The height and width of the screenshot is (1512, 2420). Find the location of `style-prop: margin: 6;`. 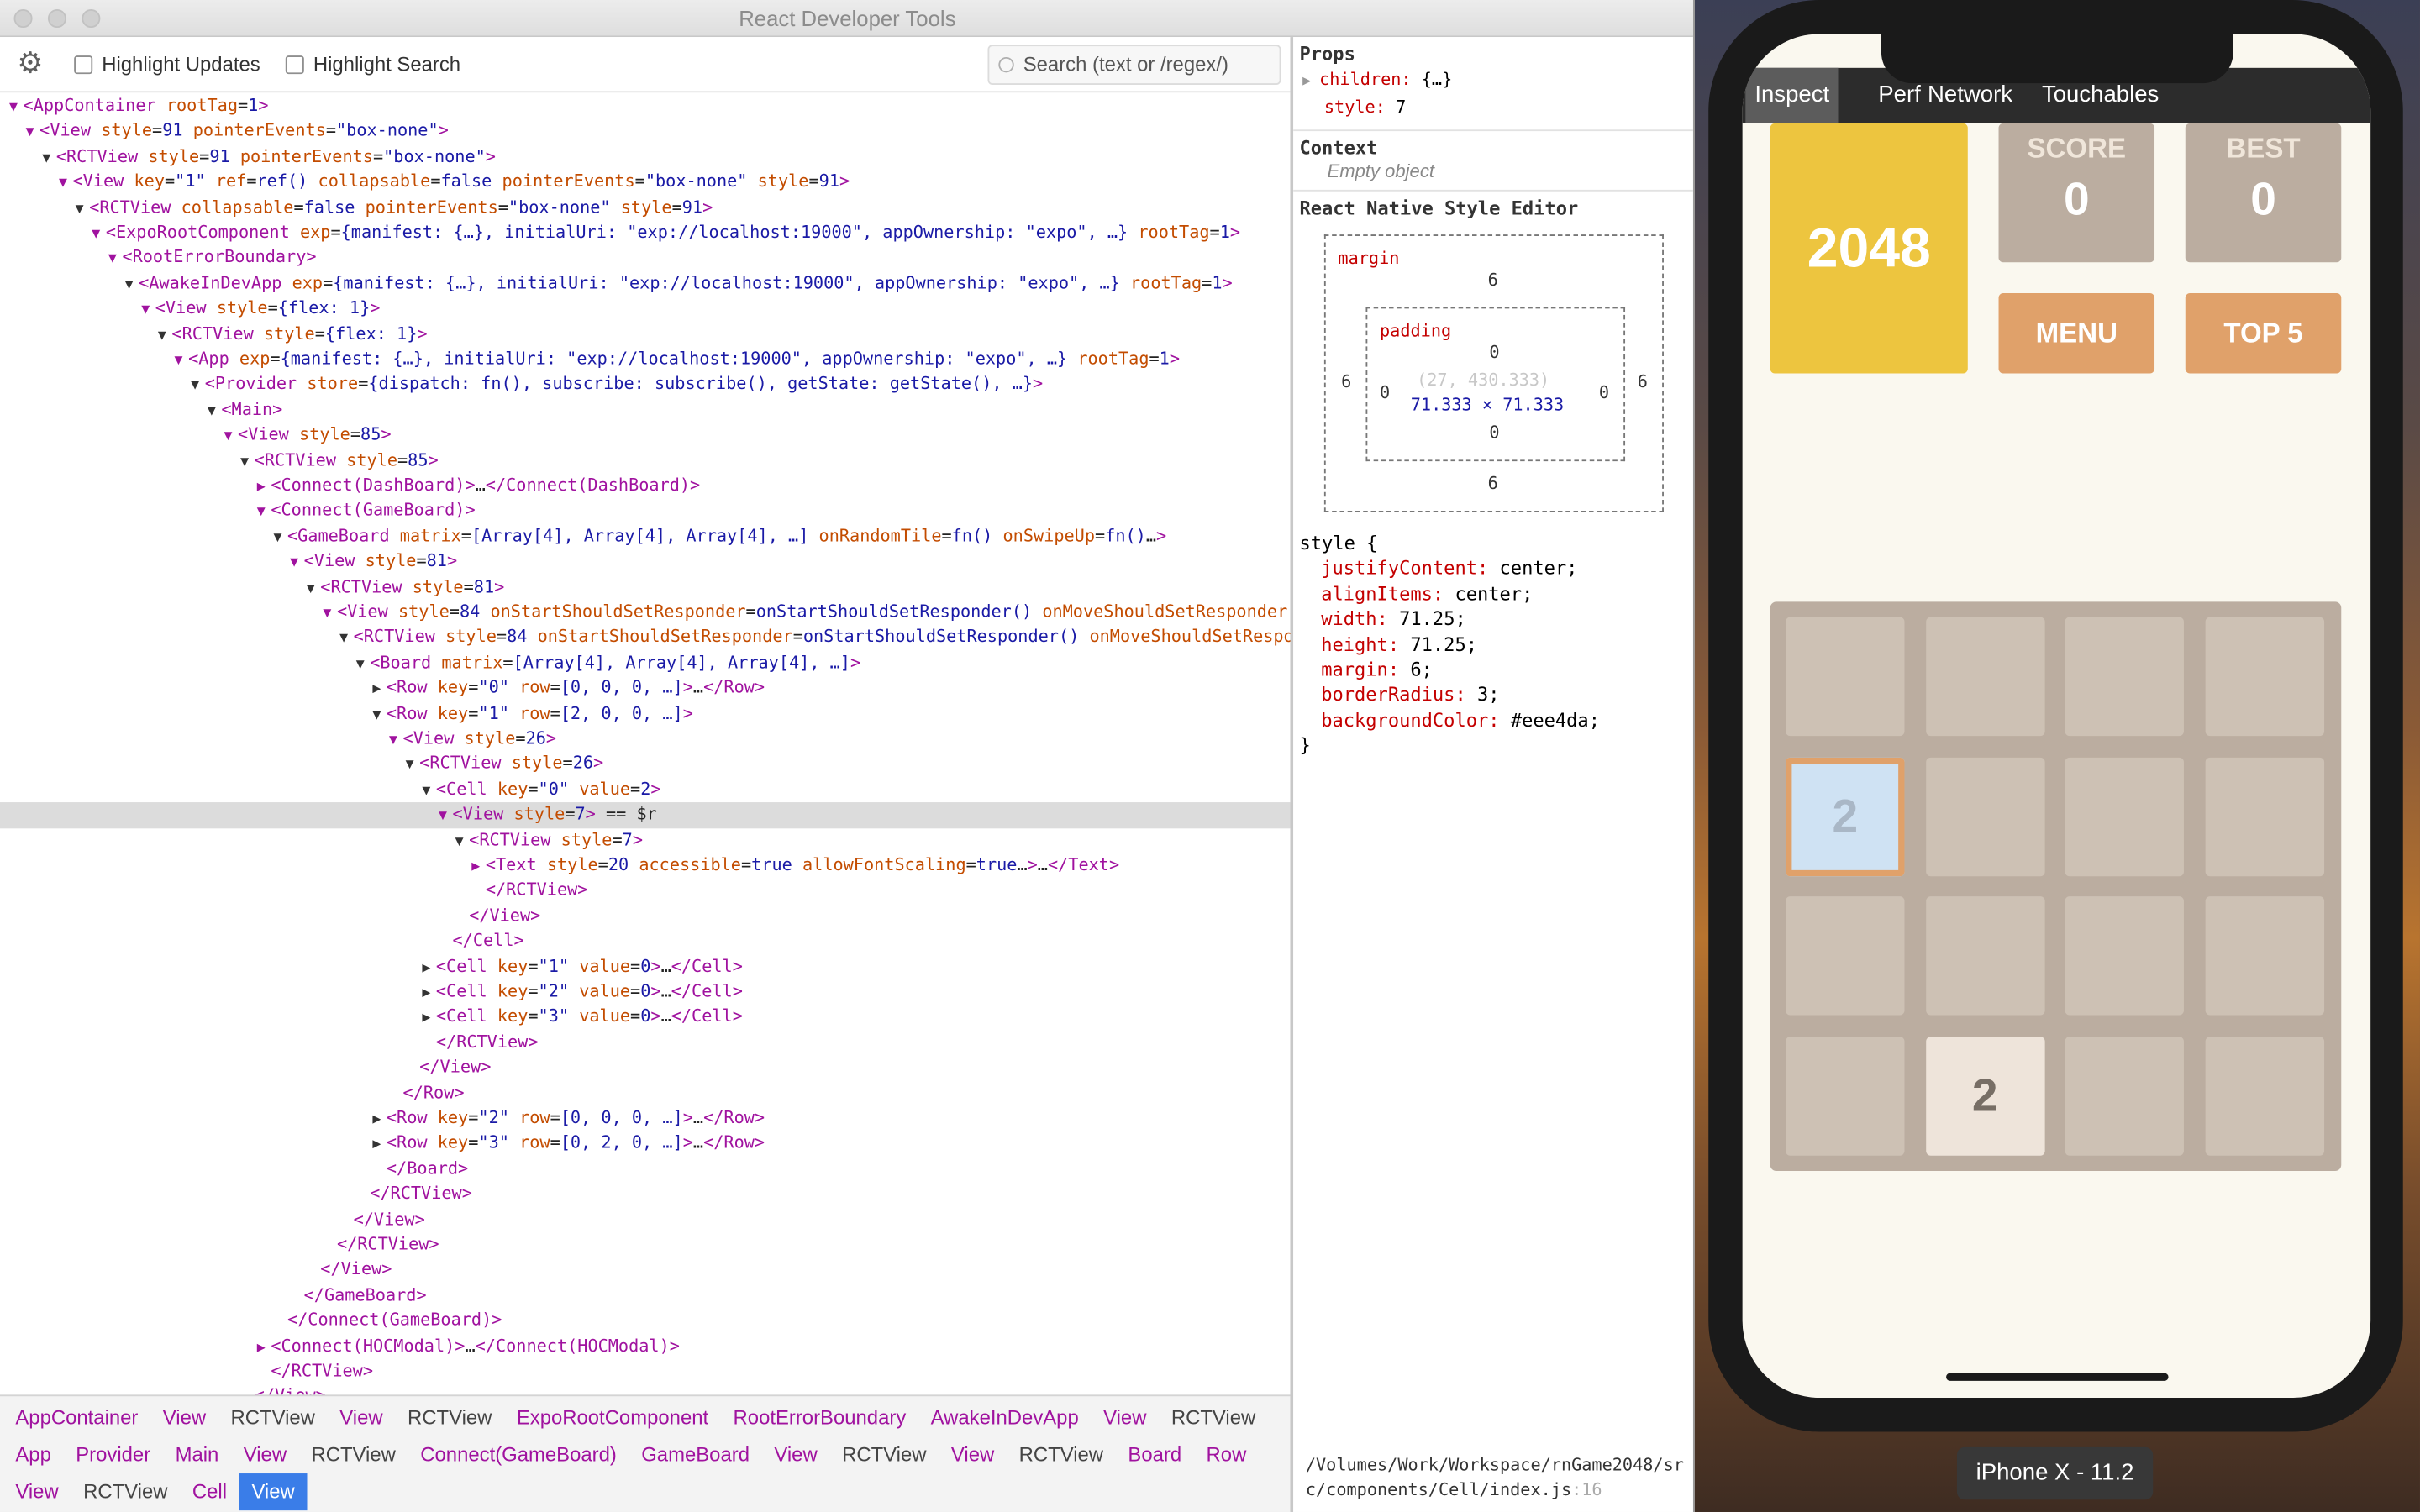

style-prop: margin: 6; is located at coordinates (1450, 669).